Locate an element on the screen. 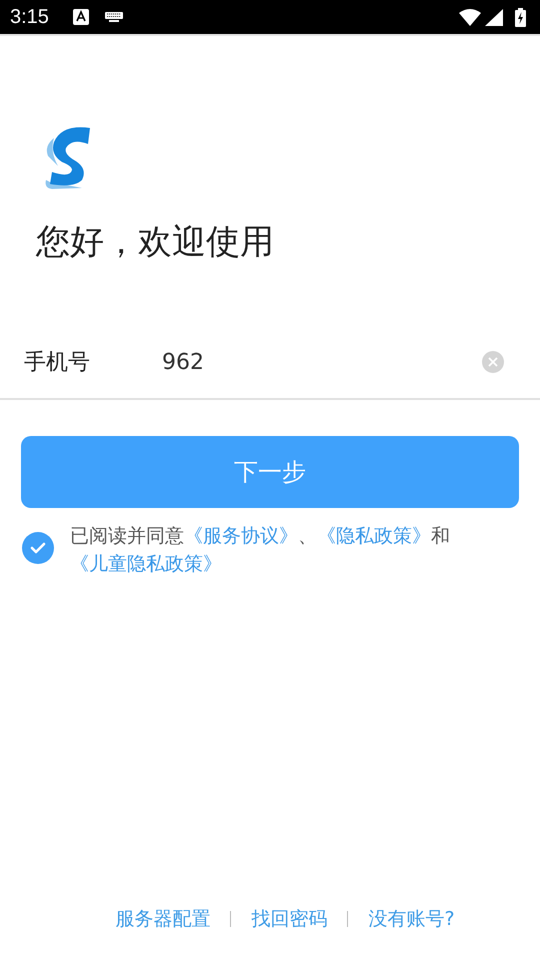  input-method-icon is located at coordinates (80, 17).